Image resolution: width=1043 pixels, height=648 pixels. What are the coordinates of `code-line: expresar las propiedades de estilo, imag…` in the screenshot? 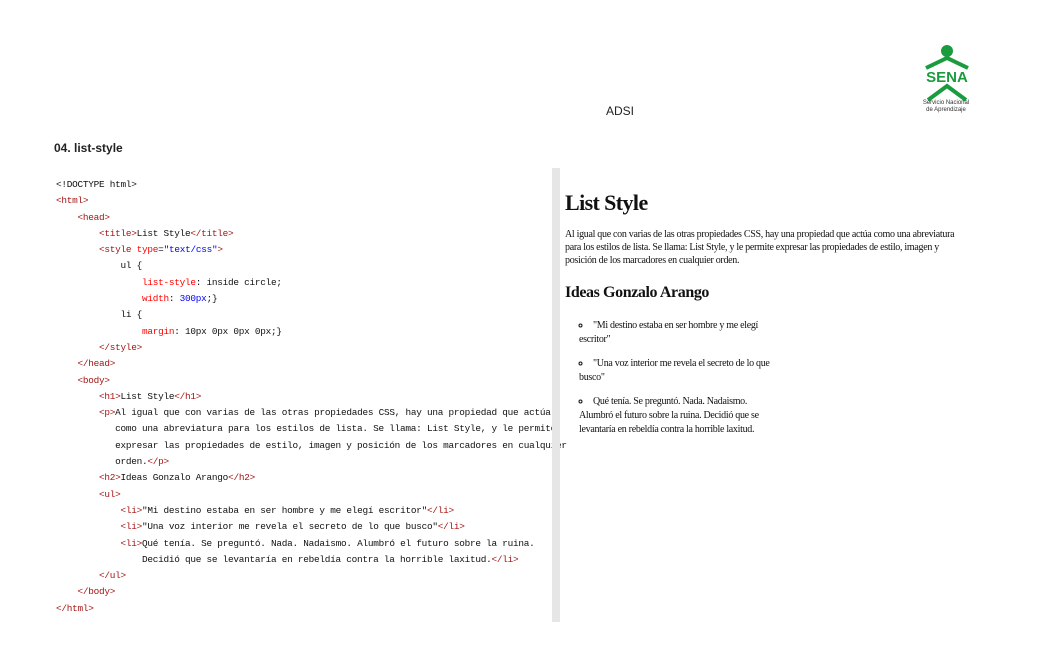 It's located at (311, 445).